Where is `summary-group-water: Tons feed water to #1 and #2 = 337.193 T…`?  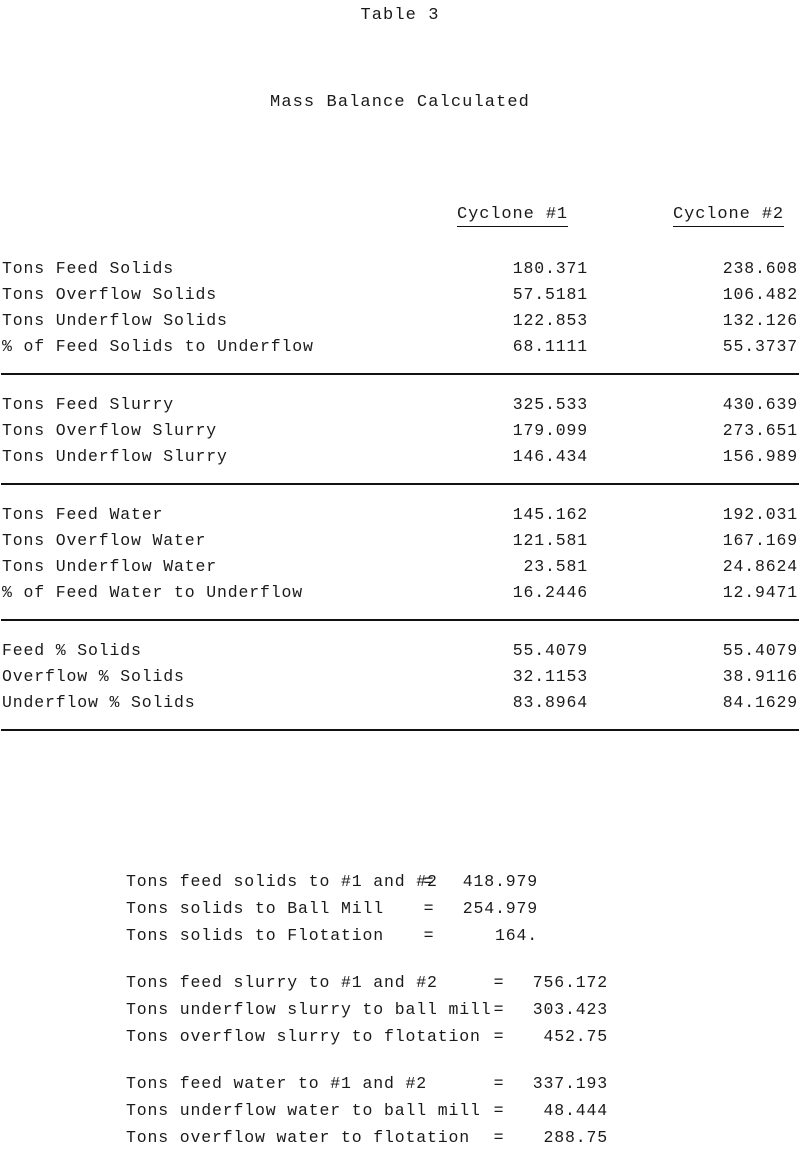
summary-group-water: Tons feed water to #1 and #2 = 337.193 T… is located at coordinates (463, 1110).